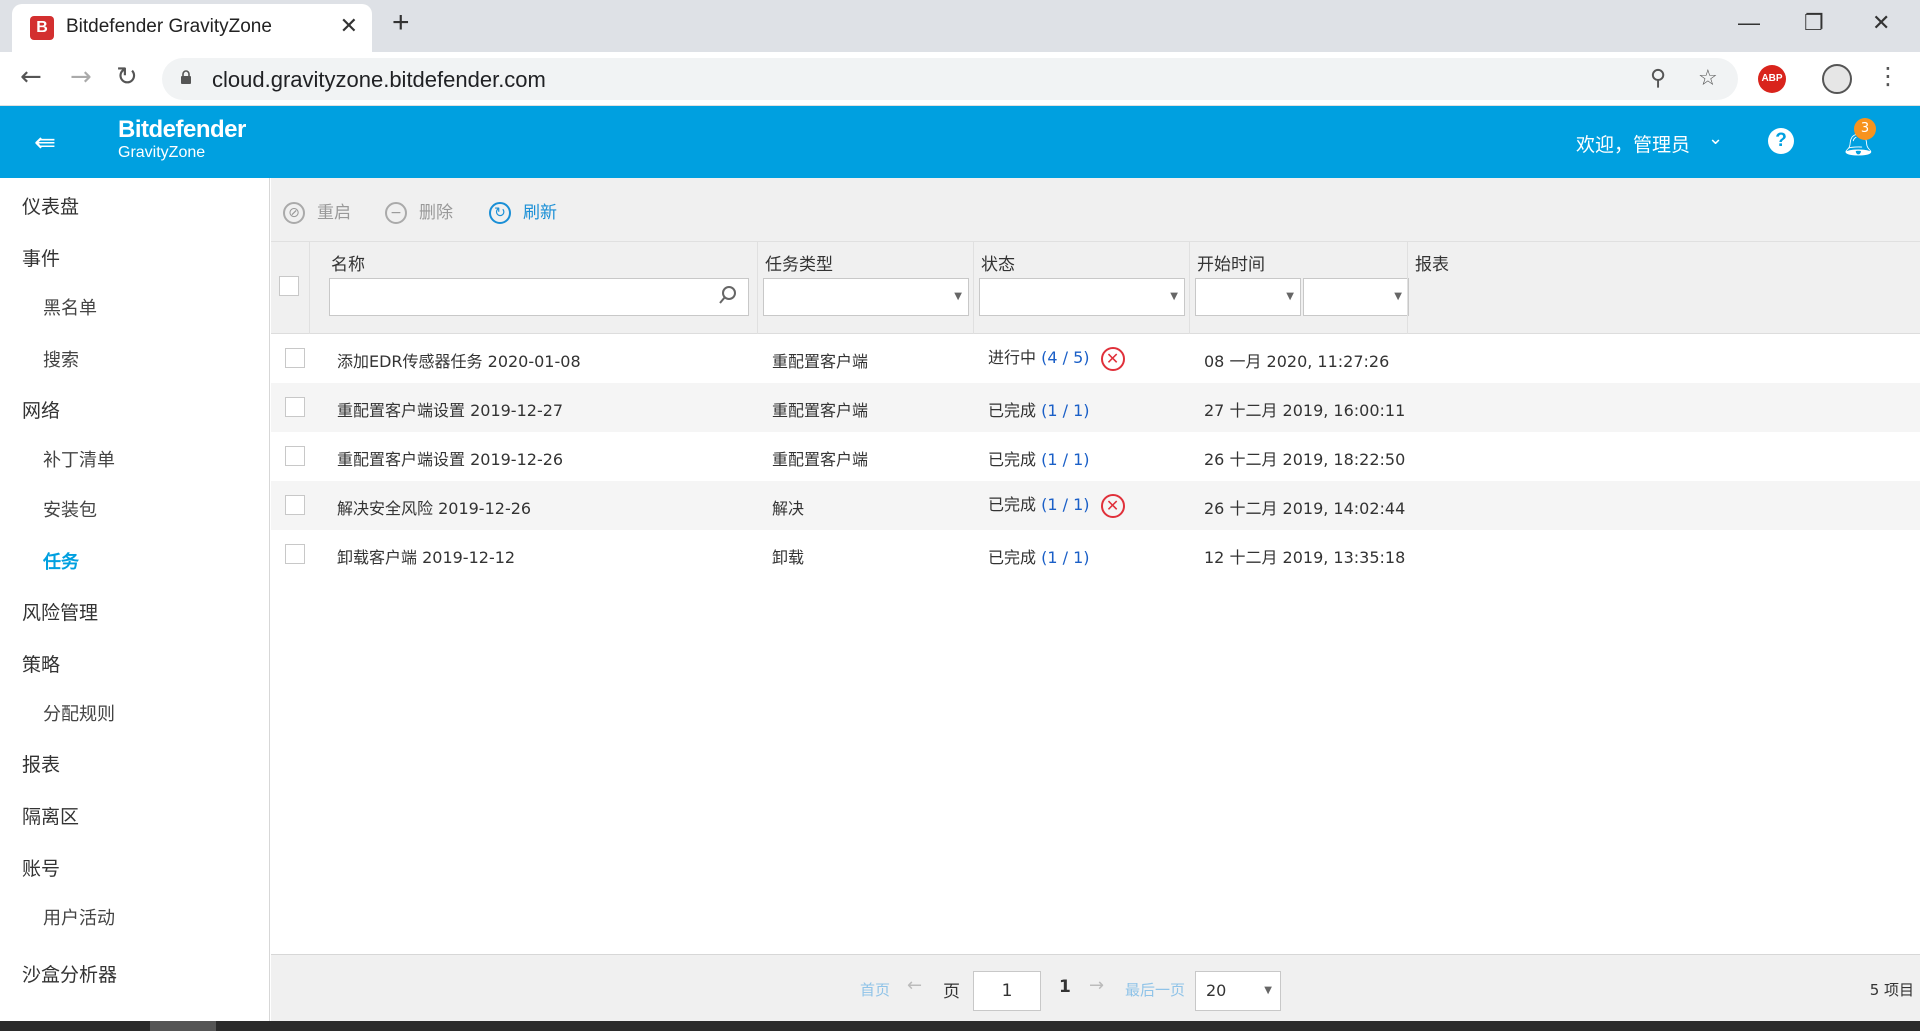 Image resolution: width=1920 pixels, height=1031 pixels. I want to click on status-filter-select: ▼, so click(1082, 297).